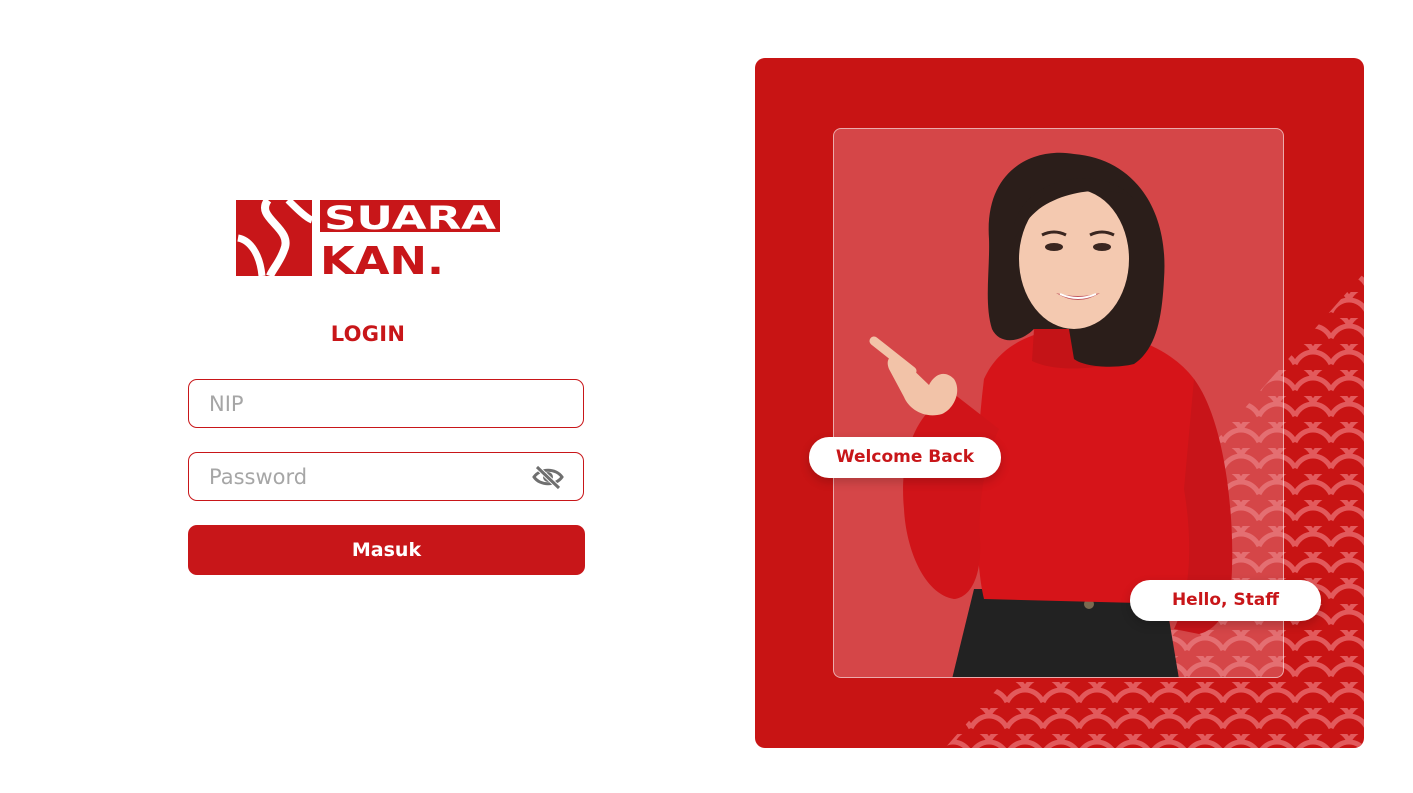 The height and width of the screenshot is (793, 1413). What do you see at coordinates (410, 218) in the screenshot?
I see `logo-text-line1: SUARA` at bounding box center [410, 218].